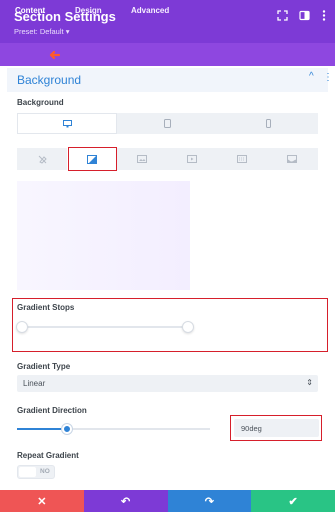  Describe the element at coordinates (92, 159) in the screenshot. I see `highlight-gradient-tab` at that location.